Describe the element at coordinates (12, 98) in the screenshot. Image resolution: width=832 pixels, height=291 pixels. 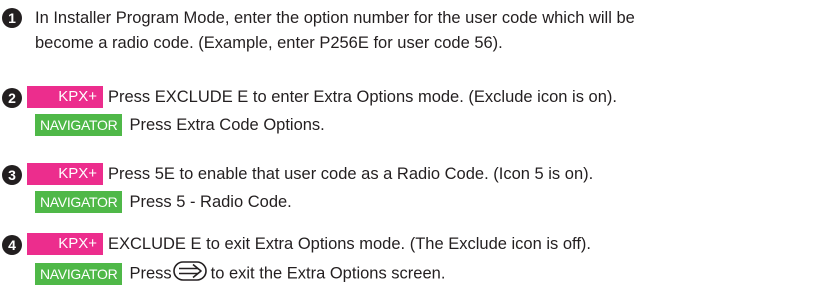
I see `step-number-badge: 2` at that location.